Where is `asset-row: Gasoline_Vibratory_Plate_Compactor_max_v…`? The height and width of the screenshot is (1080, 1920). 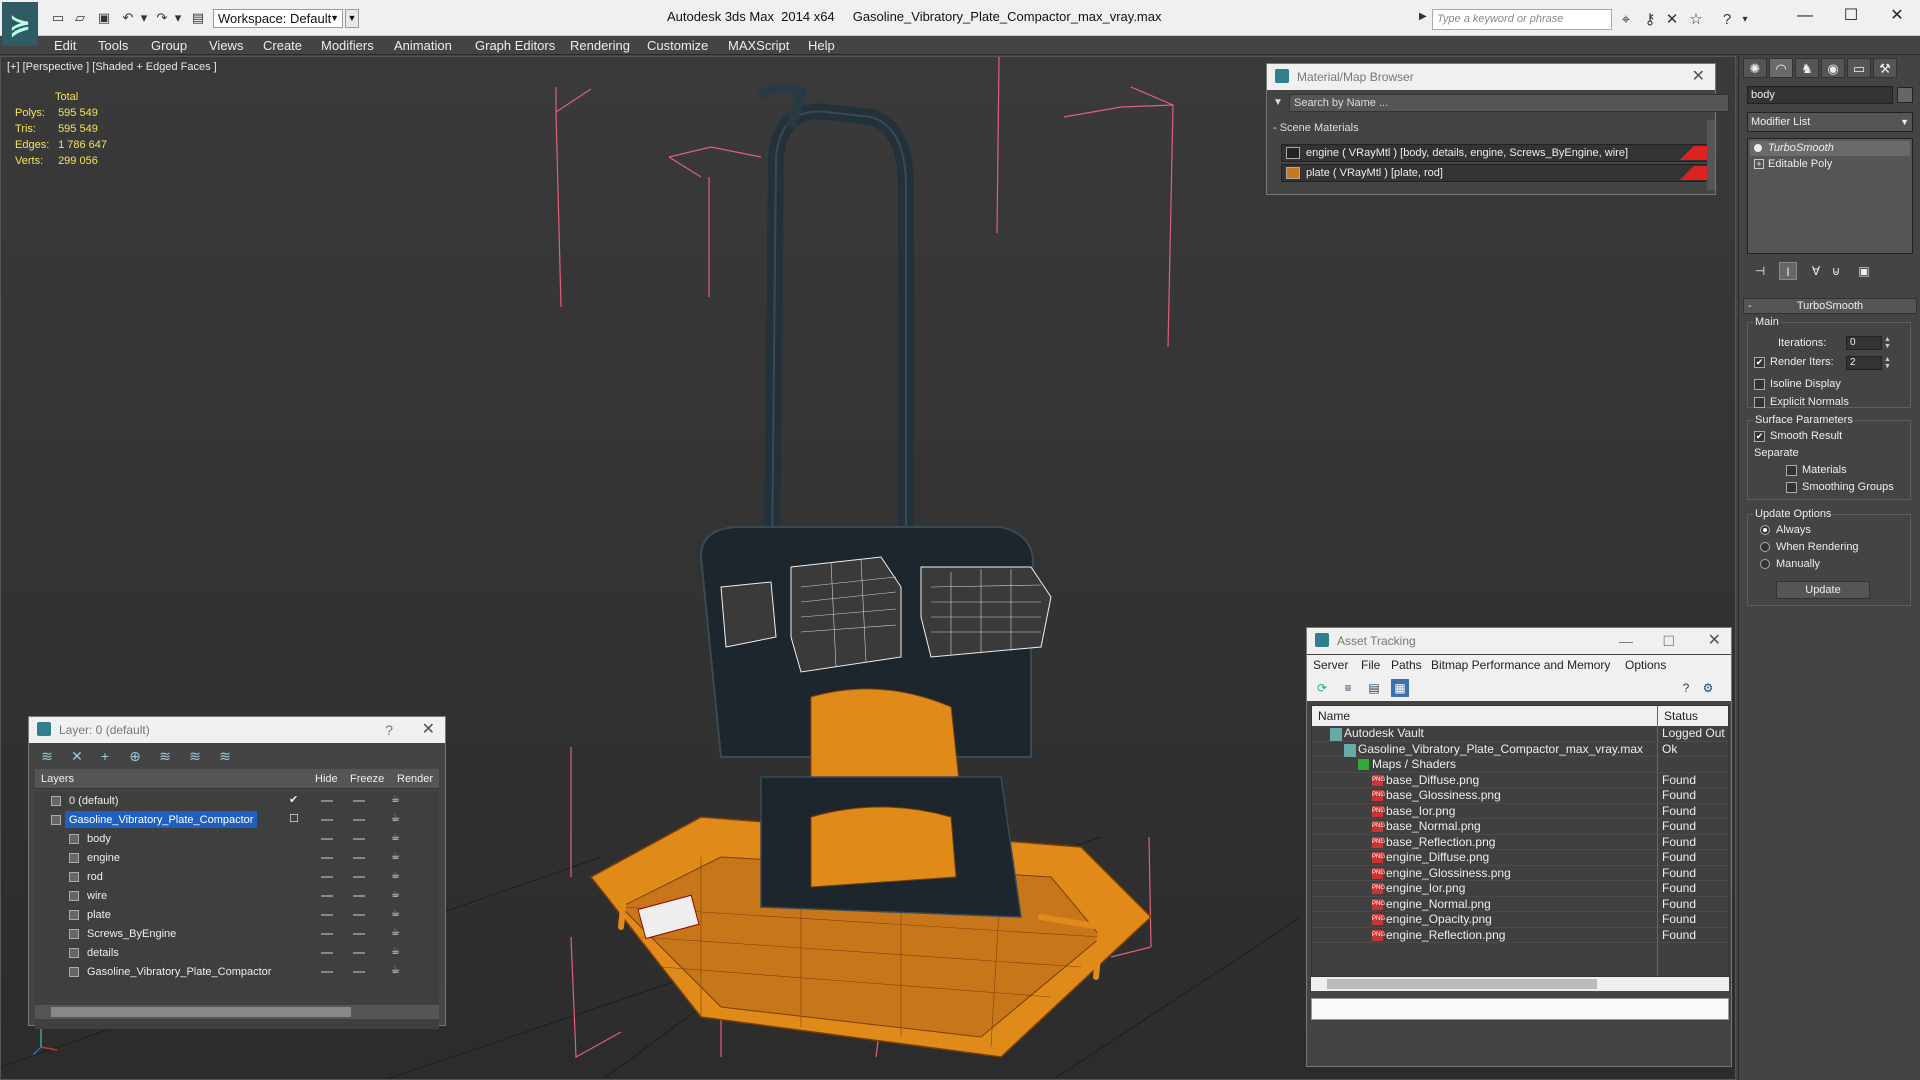 asset-row: Gasoline_Vibratory_Plate_Compactor_max_v… is located at coordinates (1520, 749).